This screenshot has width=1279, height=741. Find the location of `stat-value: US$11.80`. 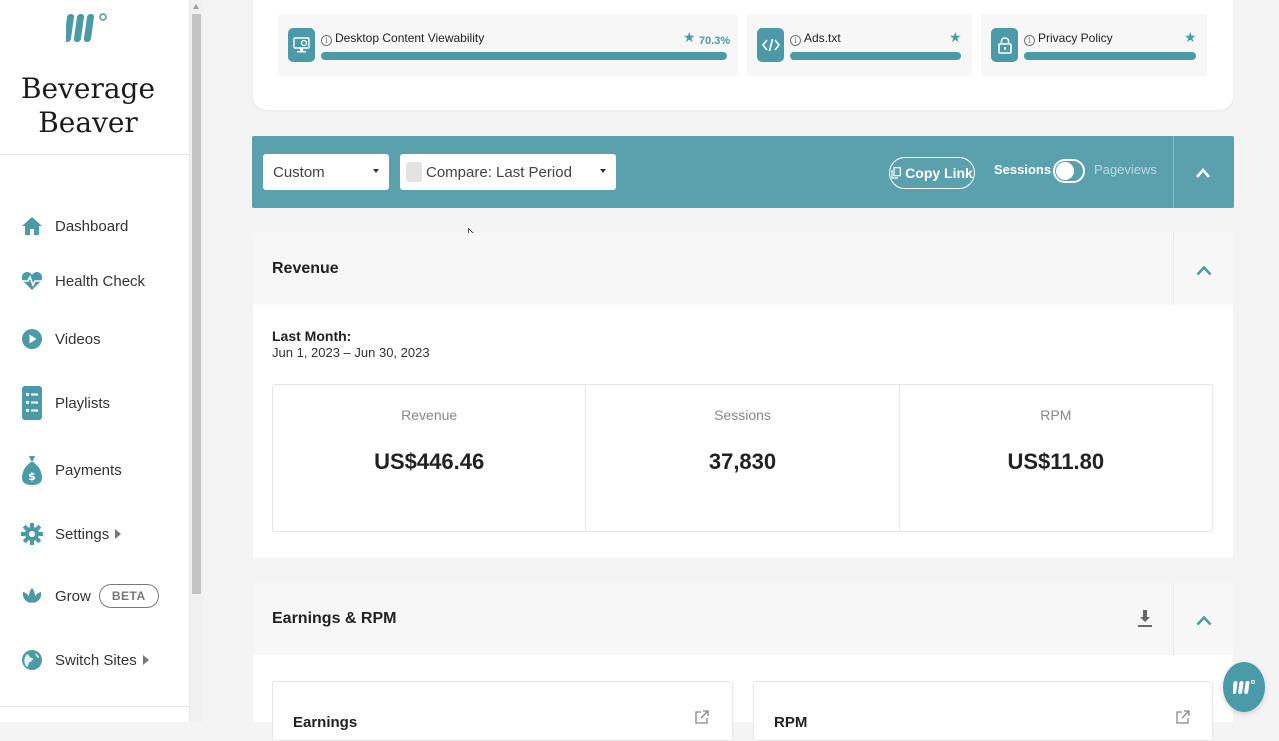

stat-value: US$11.80 is located at coordinates (1056, 461).